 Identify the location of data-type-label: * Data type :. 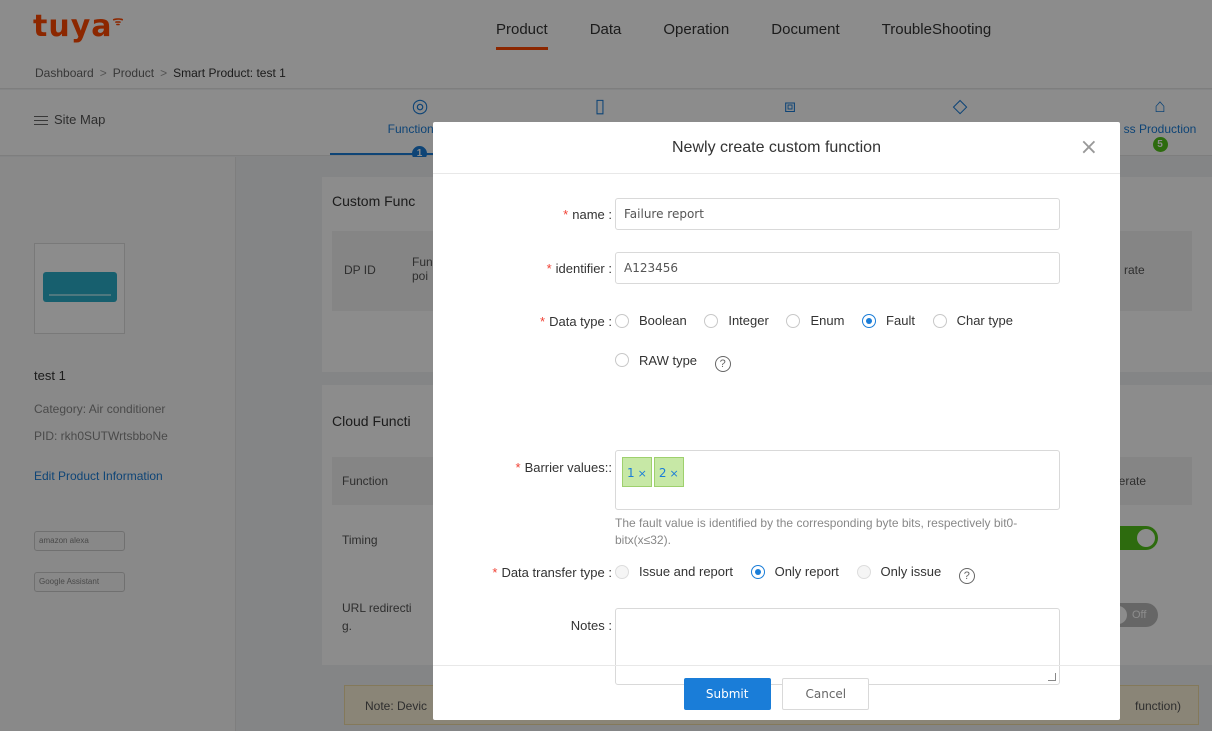
(576, 321).